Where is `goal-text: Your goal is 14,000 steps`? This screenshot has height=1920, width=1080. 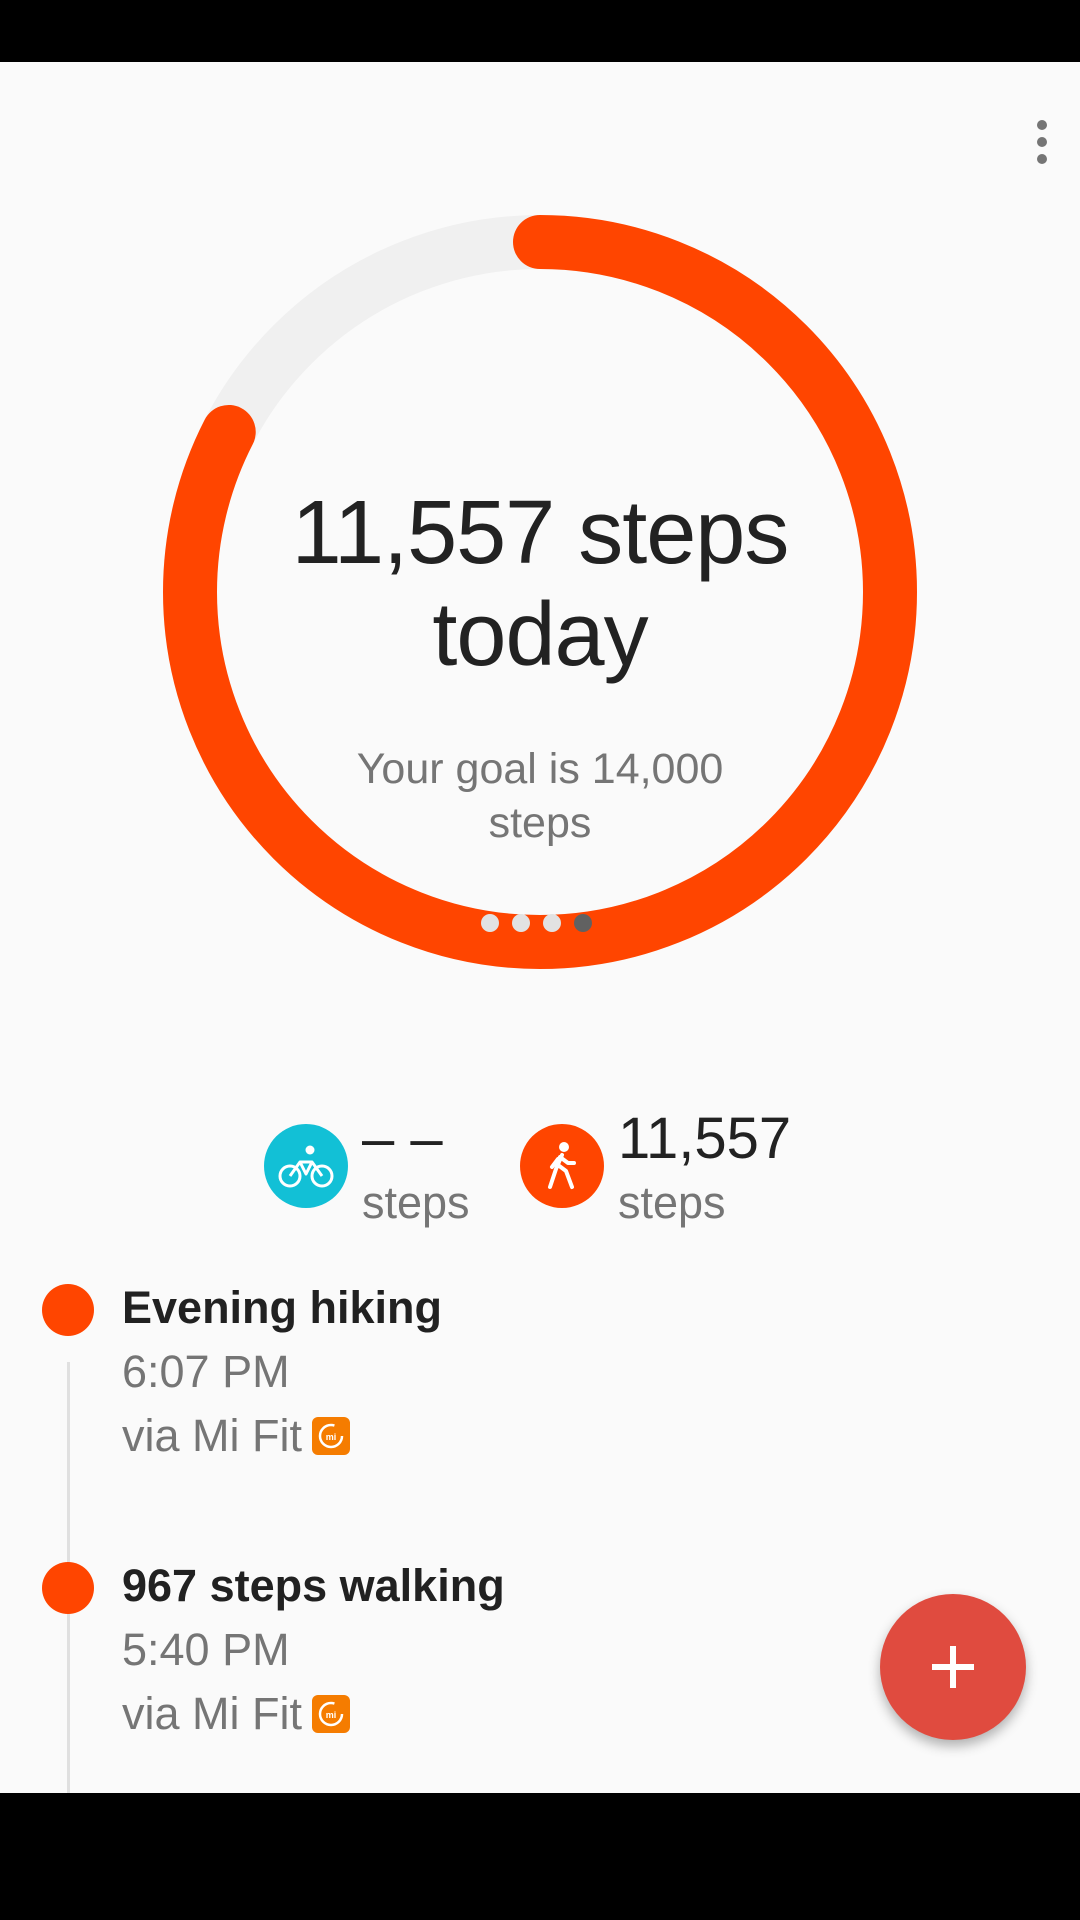
goal-text: Your goal is 14,000 steps is located at coordinates (540, 796).